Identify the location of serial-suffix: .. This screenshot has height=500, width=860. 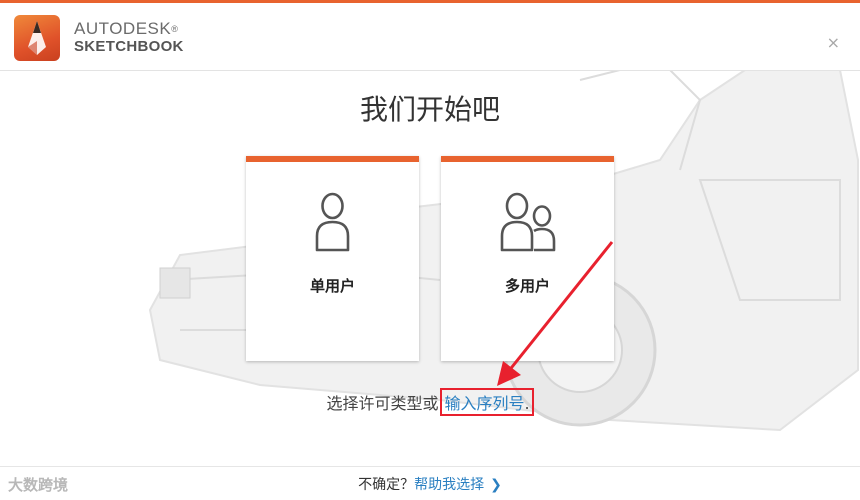
(527, 403).